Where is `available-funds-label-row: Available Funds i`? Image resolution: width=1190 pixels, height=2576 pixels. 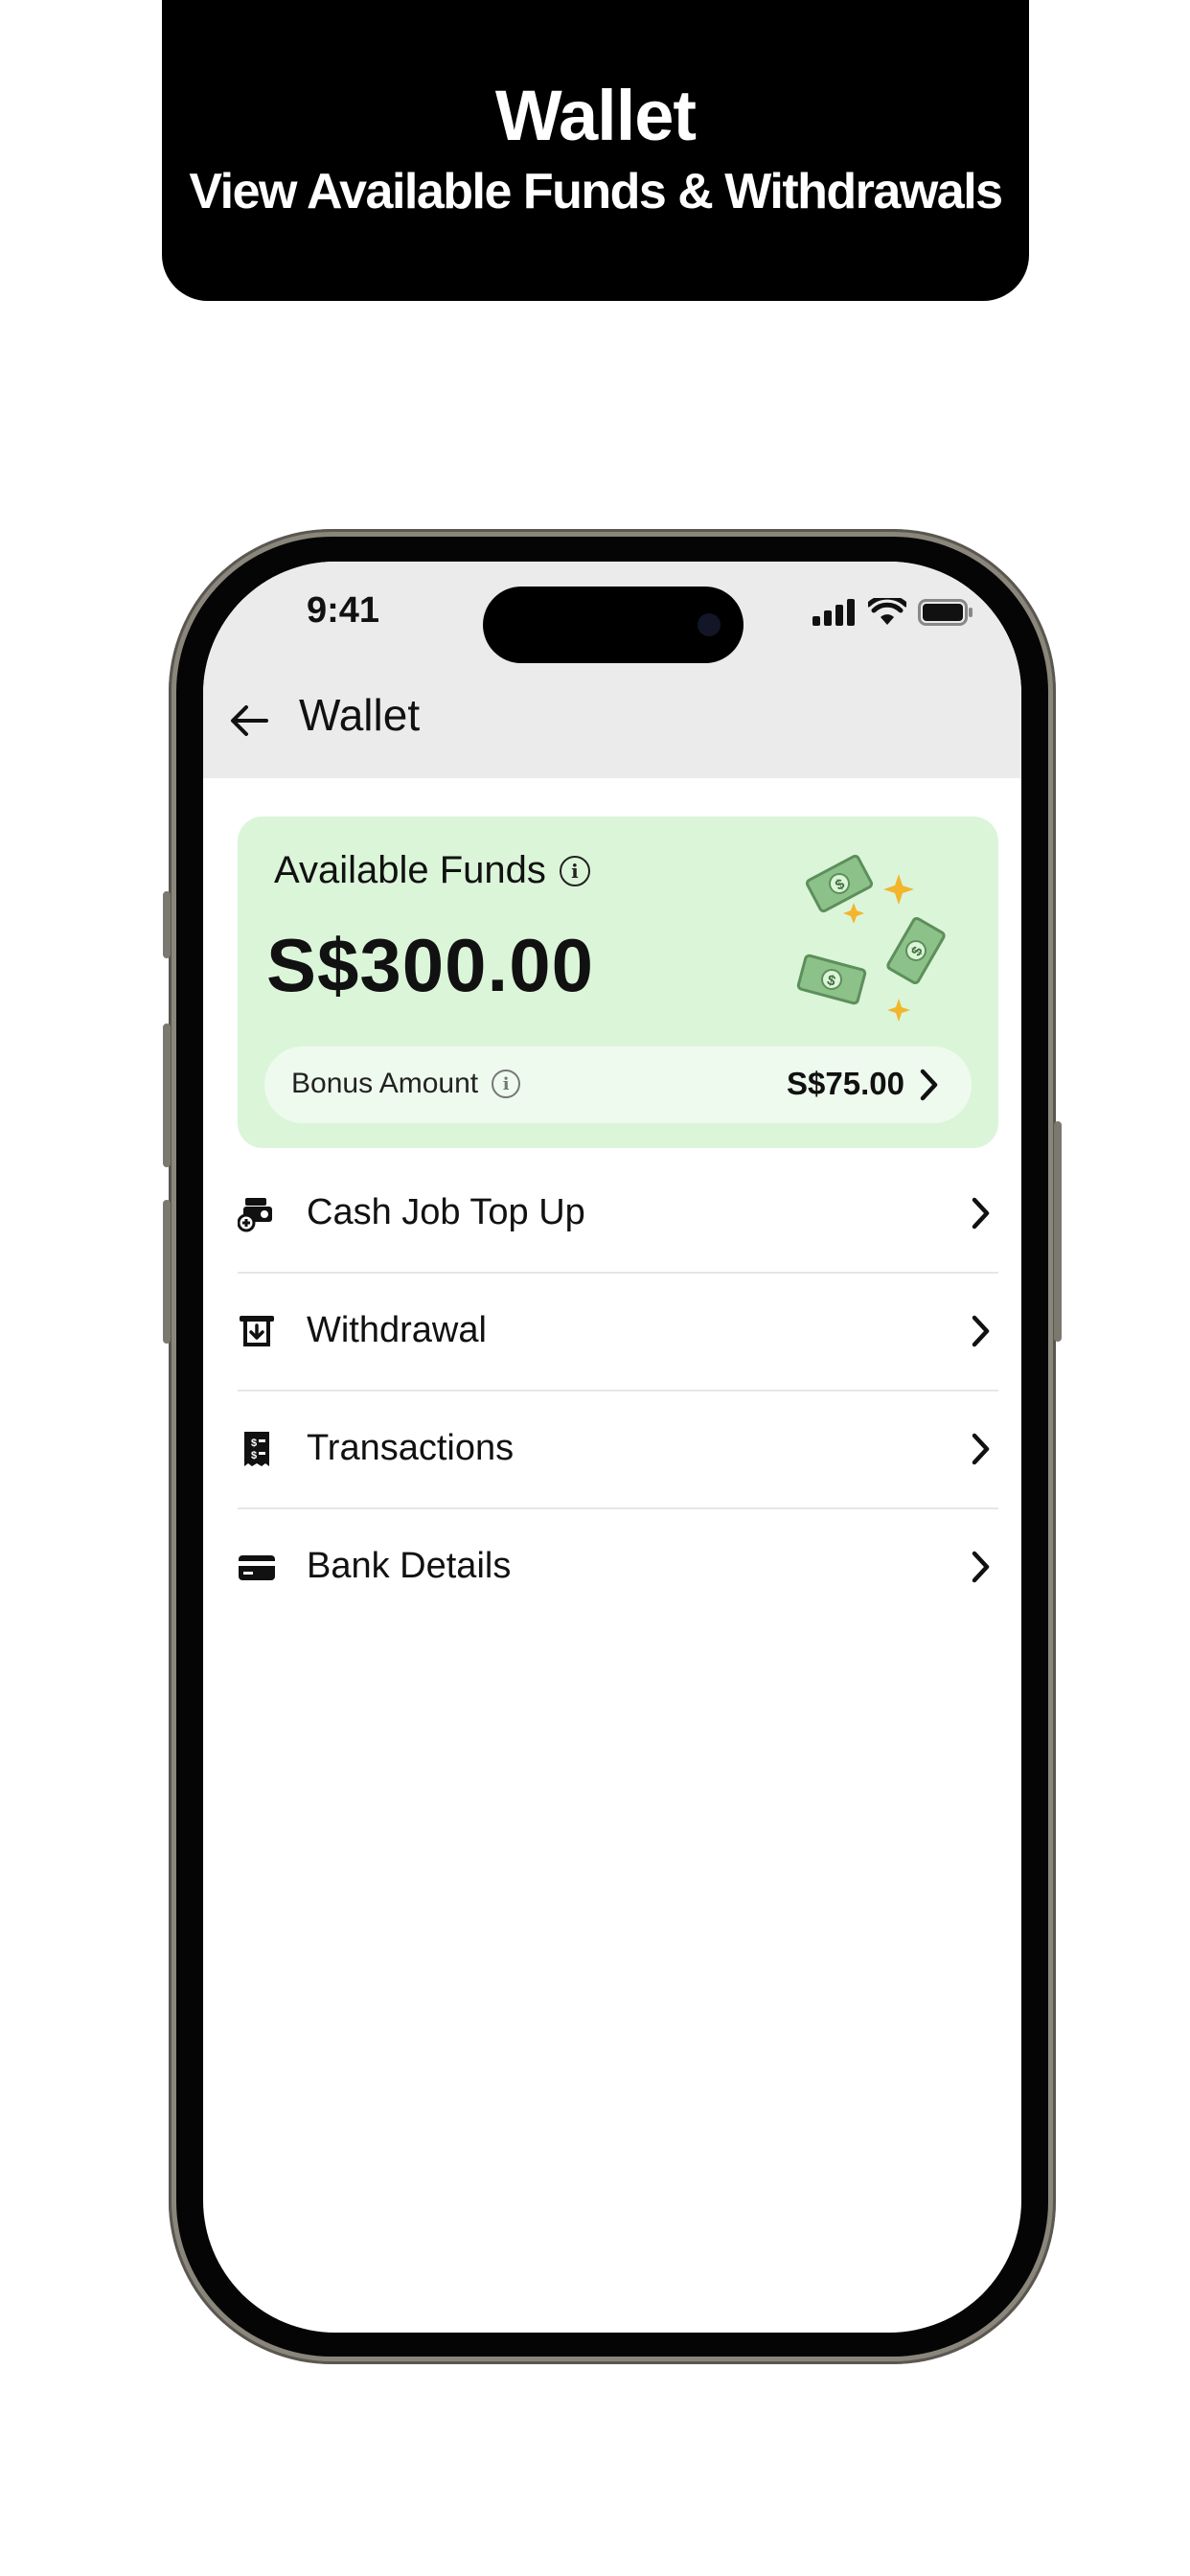
available-funds-label-row: Available Funds i is located at coordinates (432, 870).